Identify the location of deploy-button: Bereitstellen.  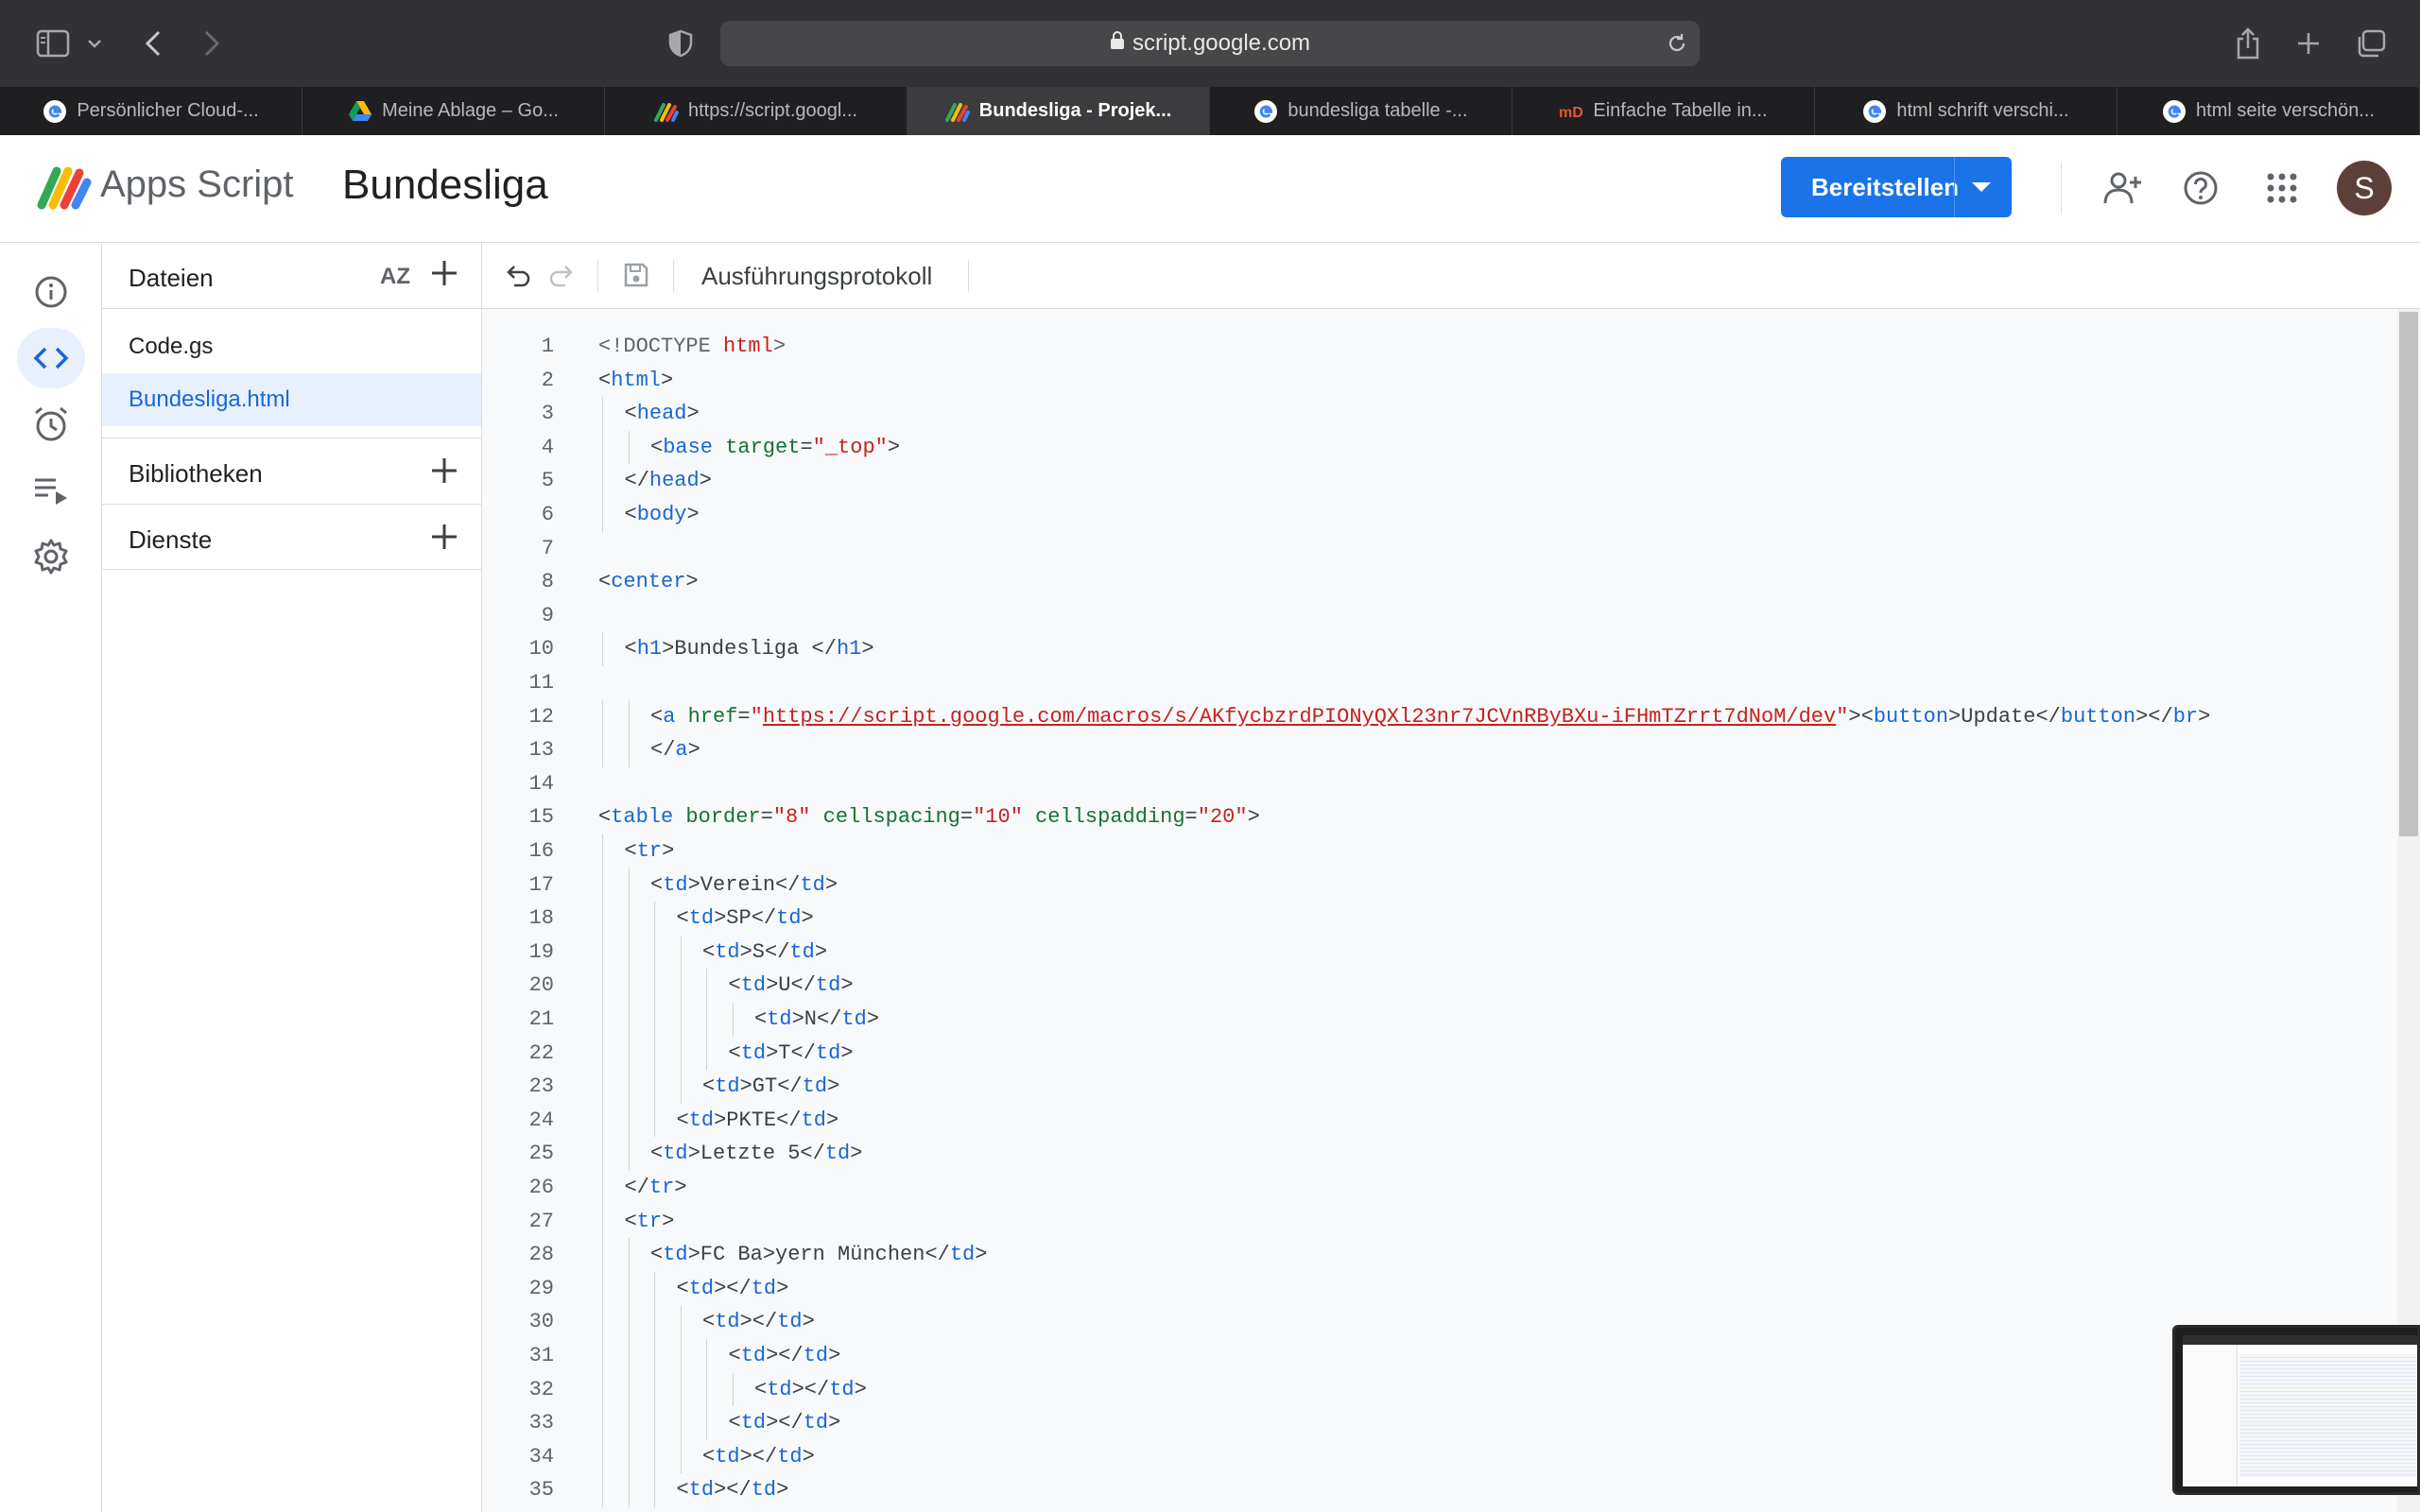
(1896, 187).